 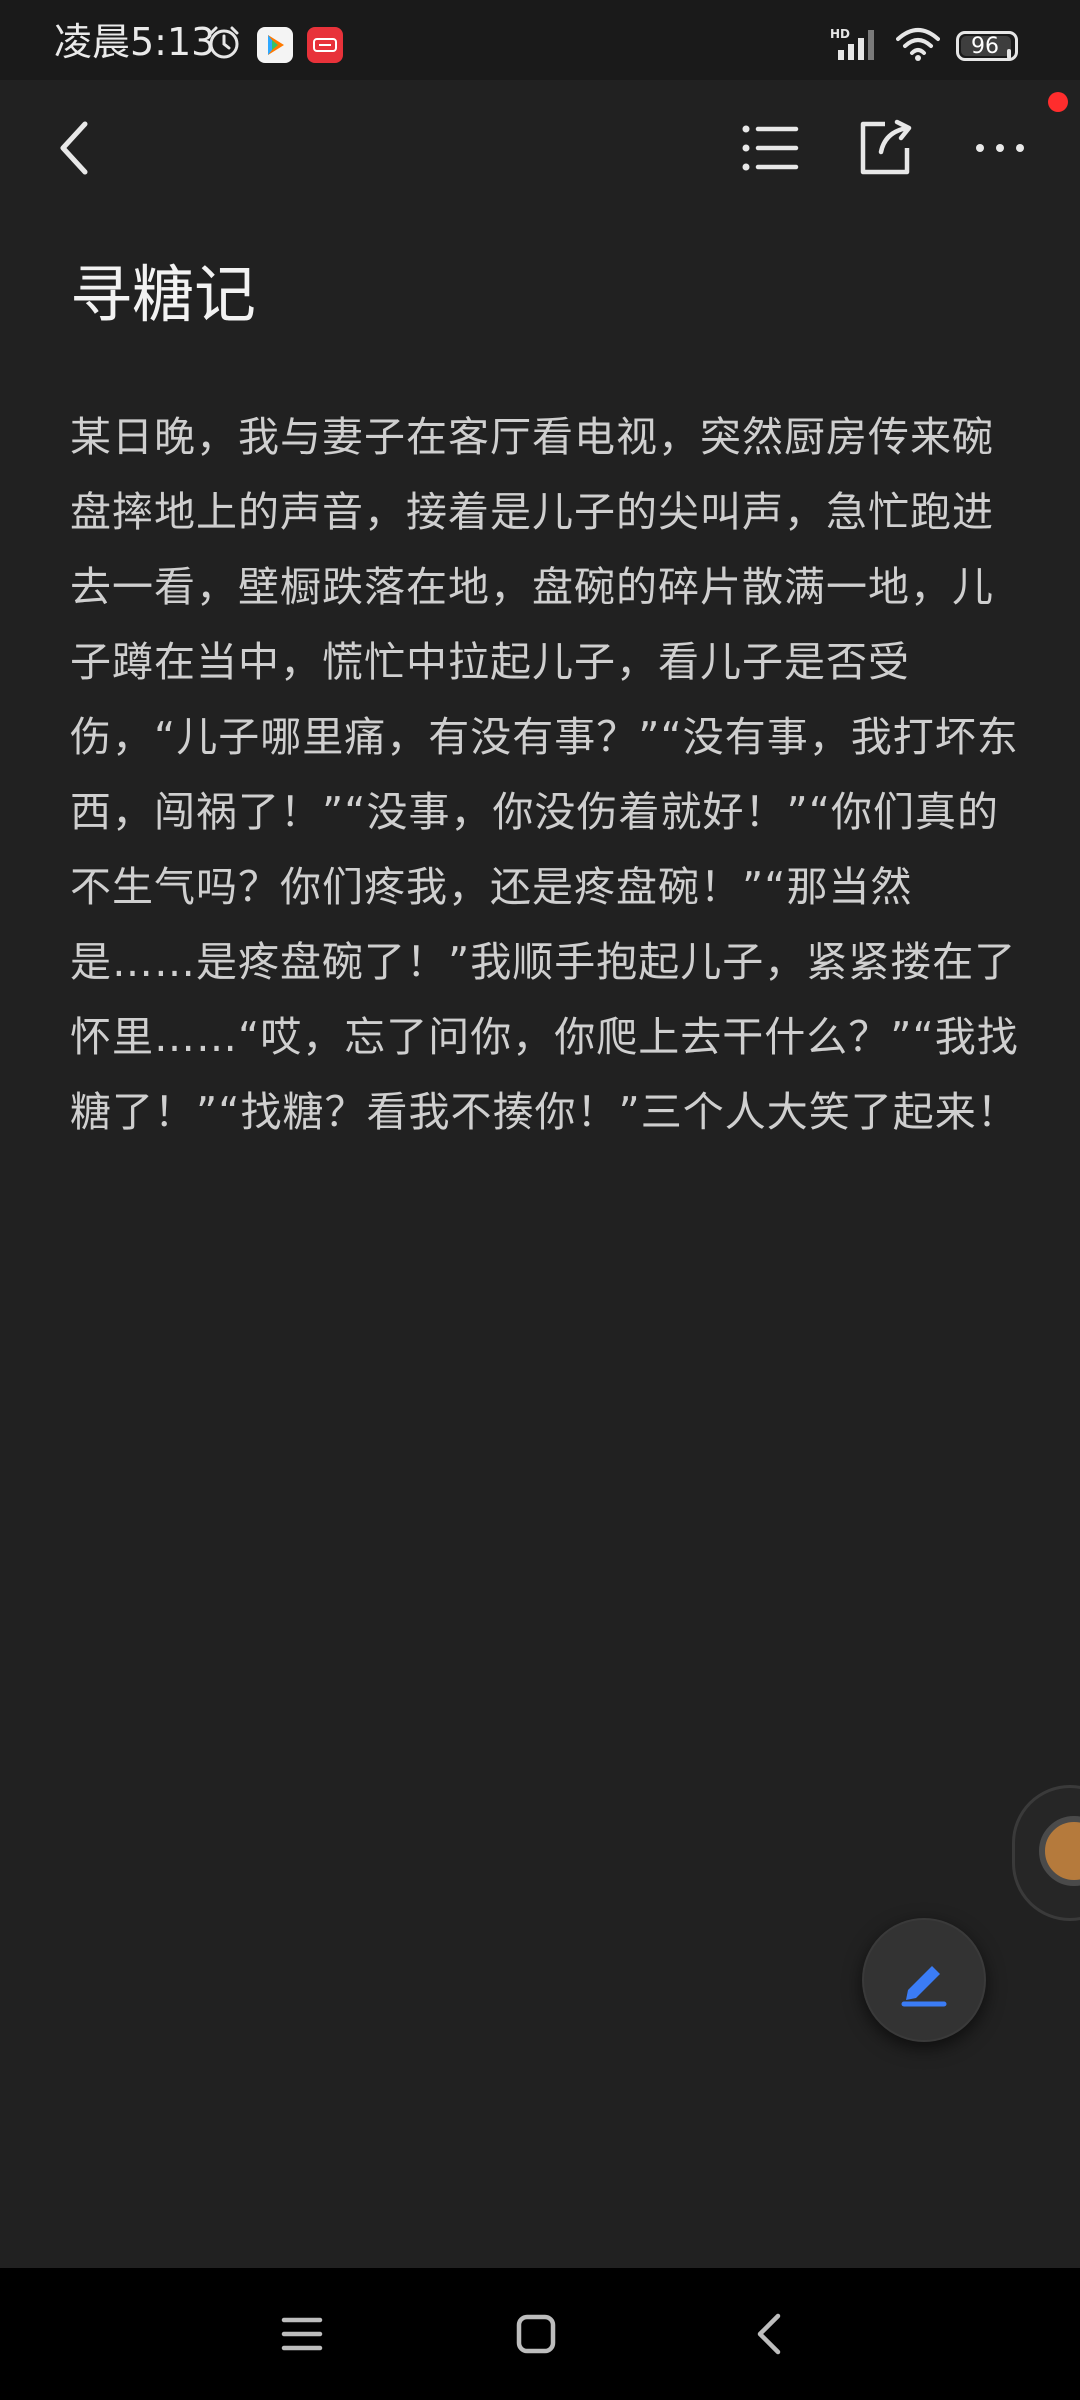 I want to click on status-time: 凌晨5:13, so click(x=135, y=42).